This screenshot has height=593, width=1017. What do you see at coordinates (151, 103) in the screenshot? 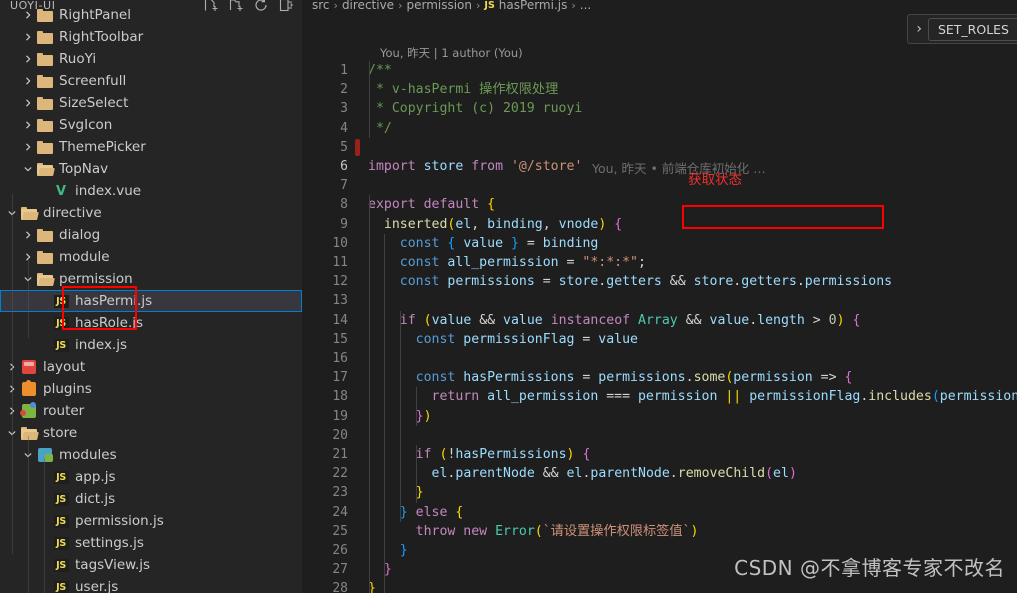
I see `tree-item-sizeselect: SizeSelect` at bounding box center [151, 103].